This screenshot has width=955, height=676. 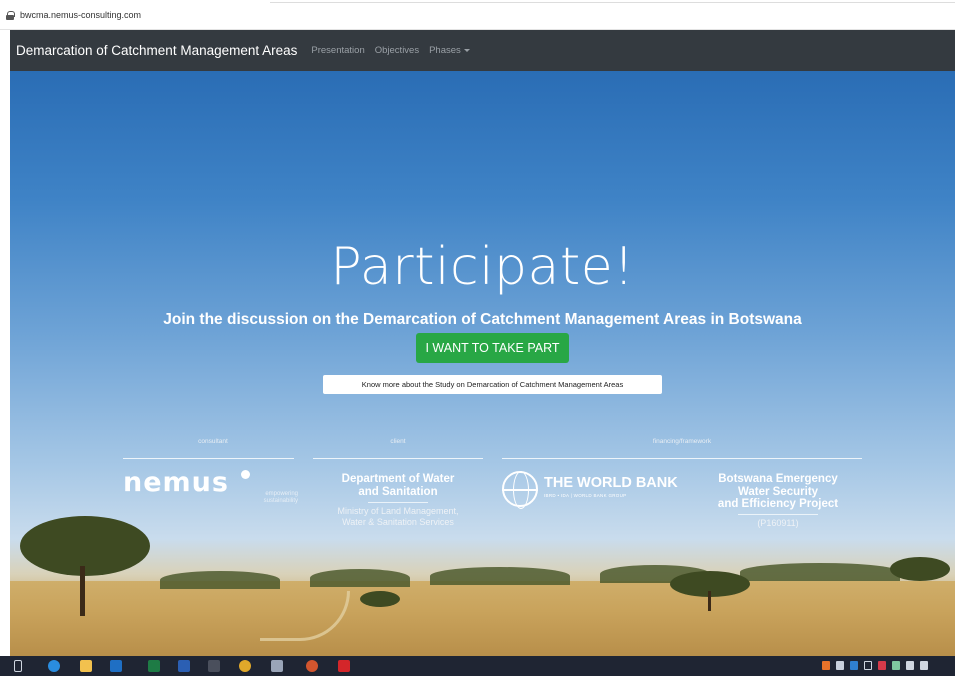 I want to click on world-bank-name: THE WORLD BANK, so click(x=611, y=483).